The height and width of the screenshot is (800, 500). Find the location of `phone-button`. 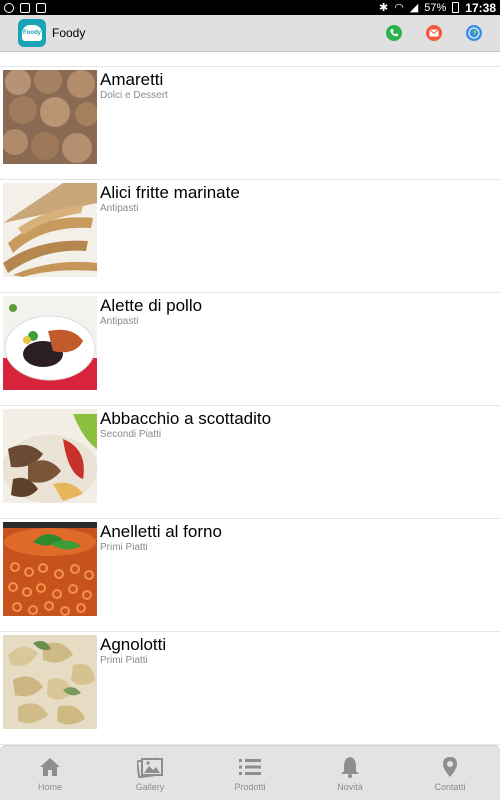

phone-button is located at coordinates (394, 33).